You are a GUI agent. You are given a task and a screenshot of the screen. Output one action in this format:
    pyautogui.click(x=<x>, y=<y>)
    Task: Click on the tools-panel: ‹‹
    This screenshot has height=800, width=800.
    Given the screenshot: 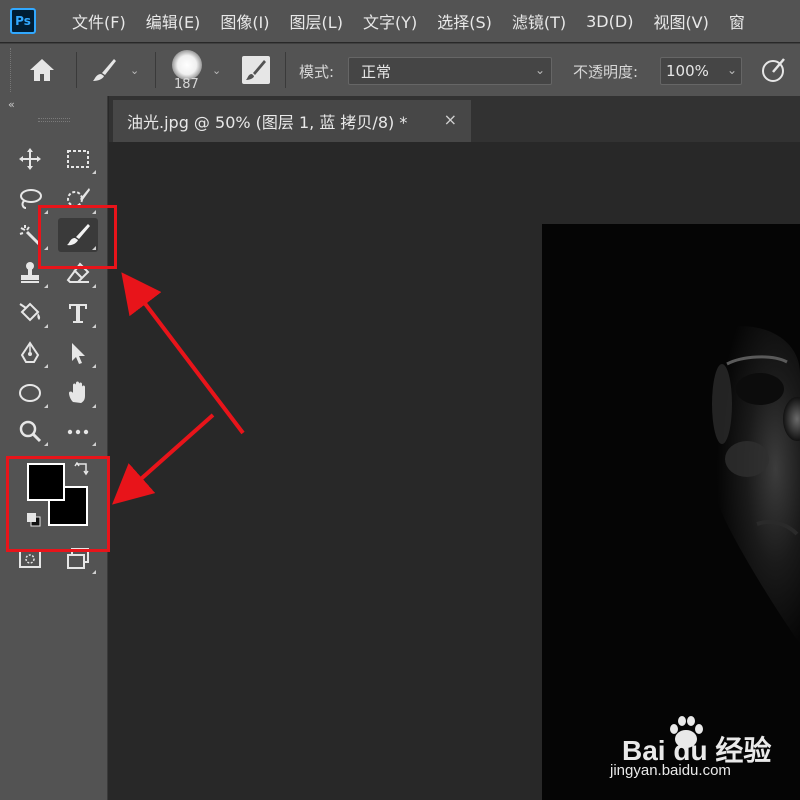 What is the action you would take?
    pyautogui.click(x=54, y=448)
    